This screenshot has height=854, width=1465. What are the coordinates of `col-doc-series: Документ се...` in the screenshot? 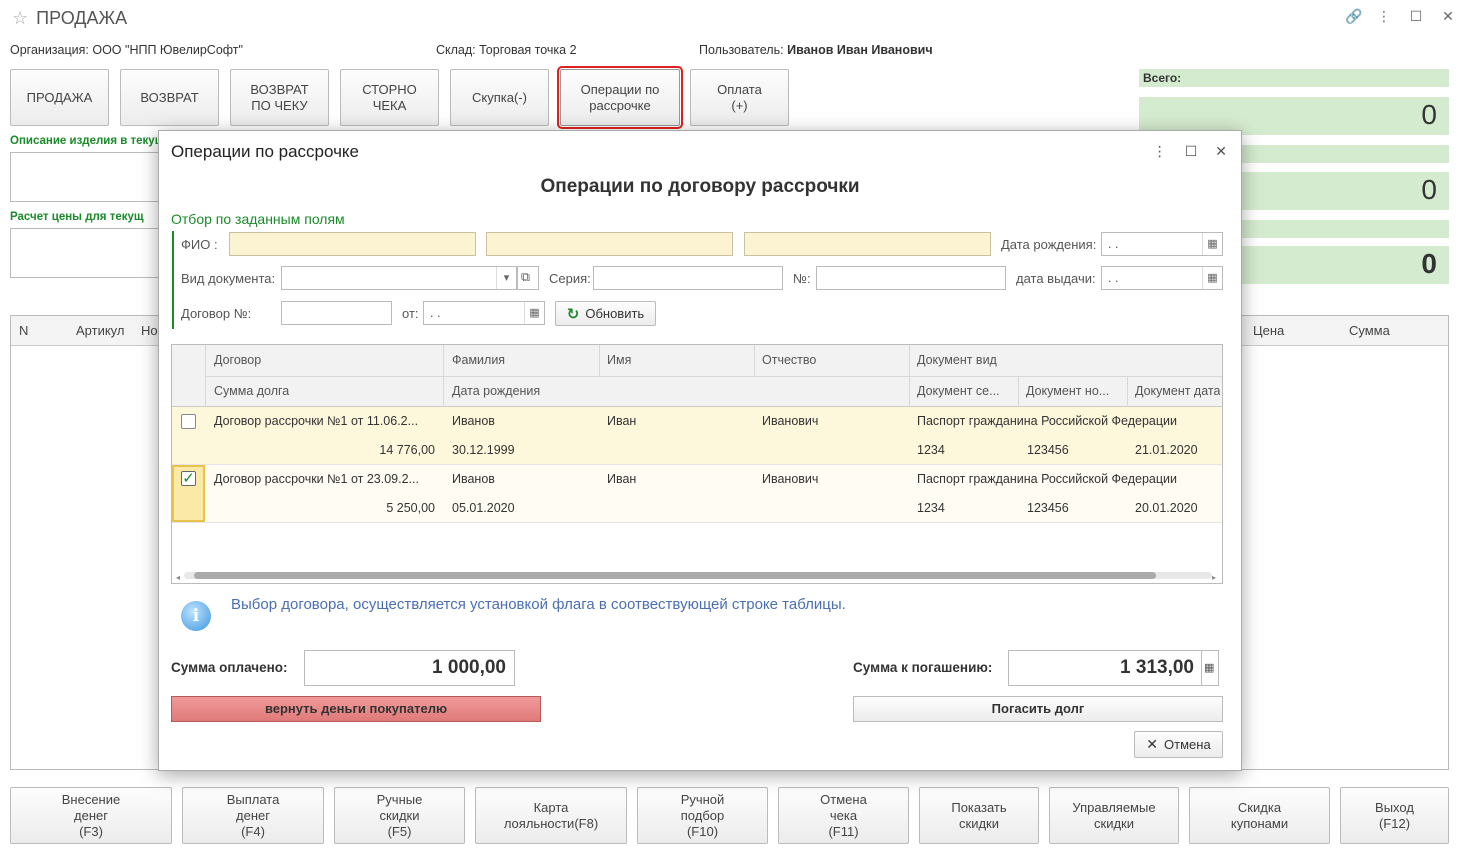 It's located at (965, 391).